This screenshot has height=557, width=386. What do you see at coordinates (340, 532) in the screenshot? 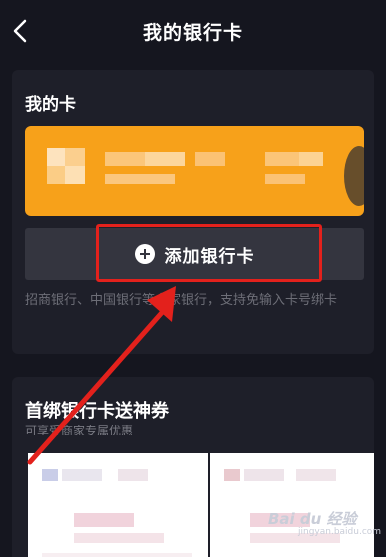
I see `baidu-watermark-url: jingyan.baidu.com` at bounding box center [340, 532].